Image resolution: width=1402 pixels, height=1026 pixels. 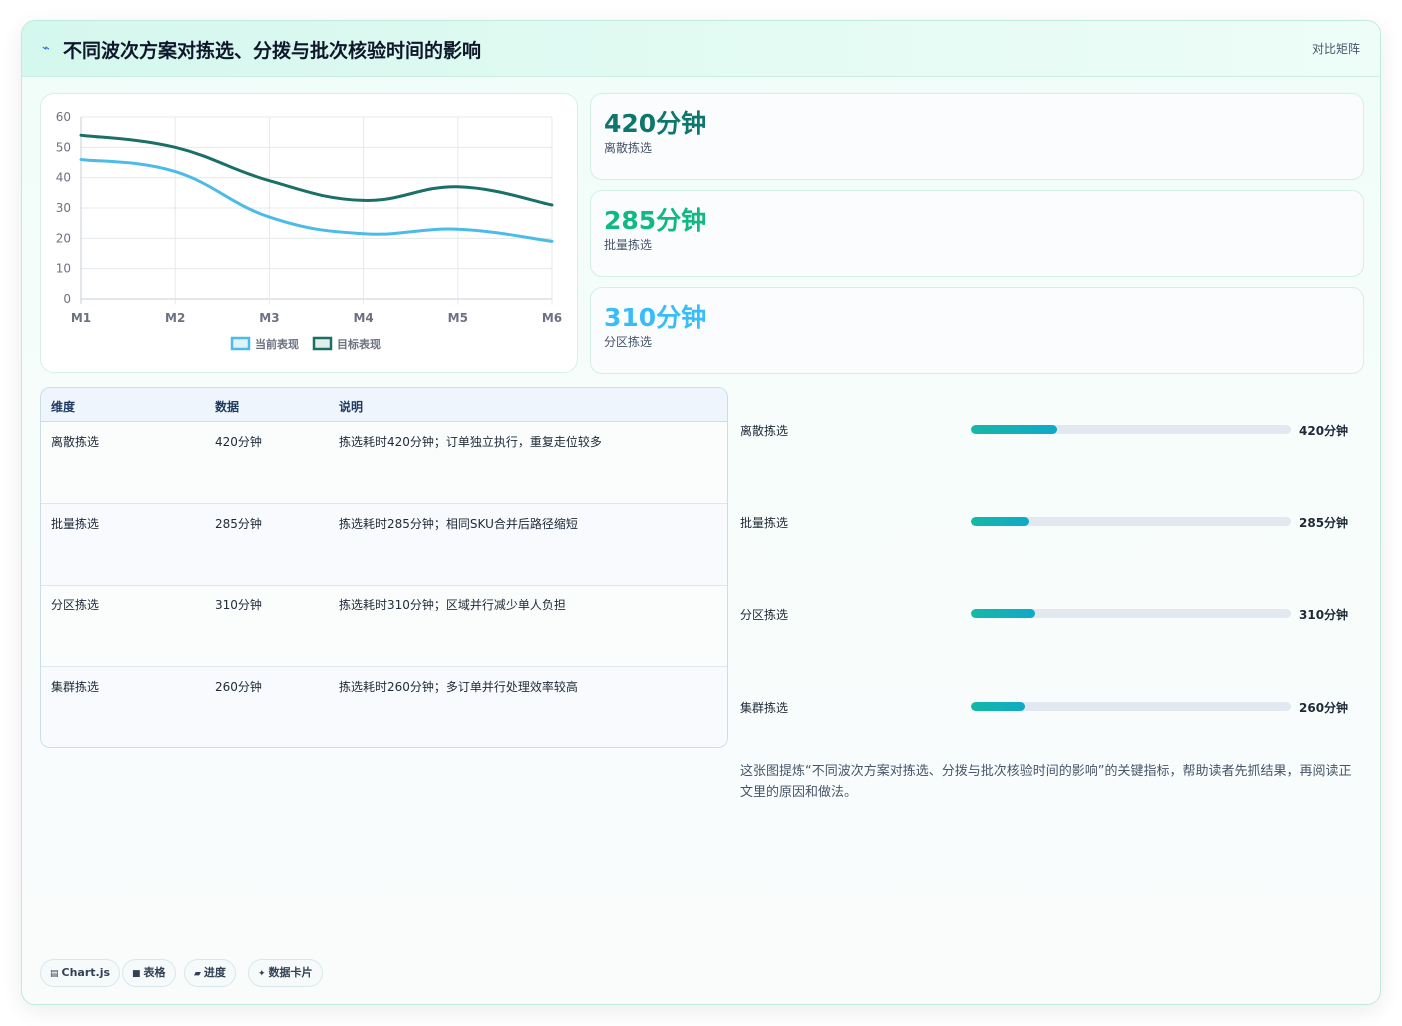 I want to click on progress-value: 310分钟, so click(x=1324, y=615).